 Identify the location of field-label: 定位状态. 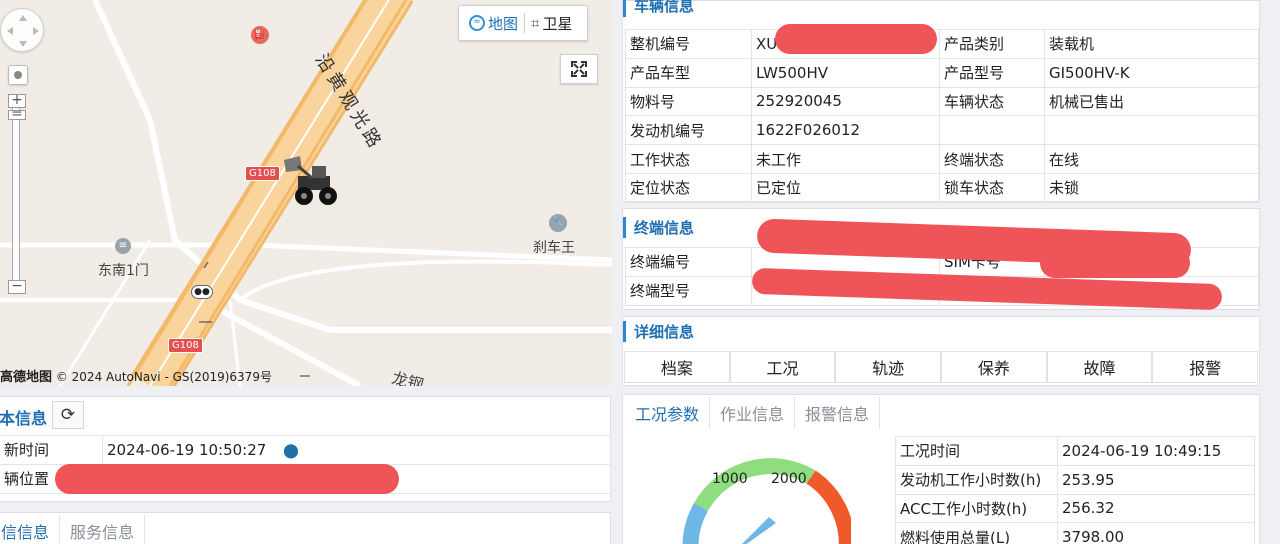
(688, 187).